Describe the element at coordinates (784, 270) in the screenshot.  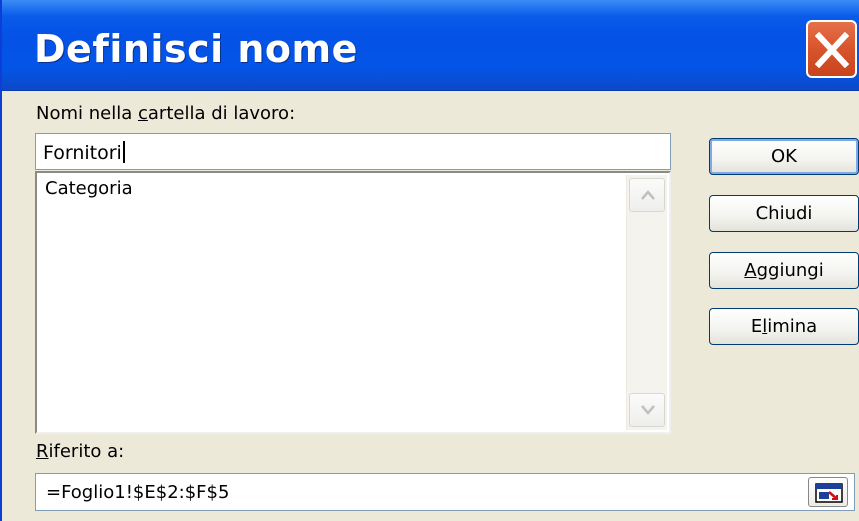
I see `add-button: Aggiungi` at that location.